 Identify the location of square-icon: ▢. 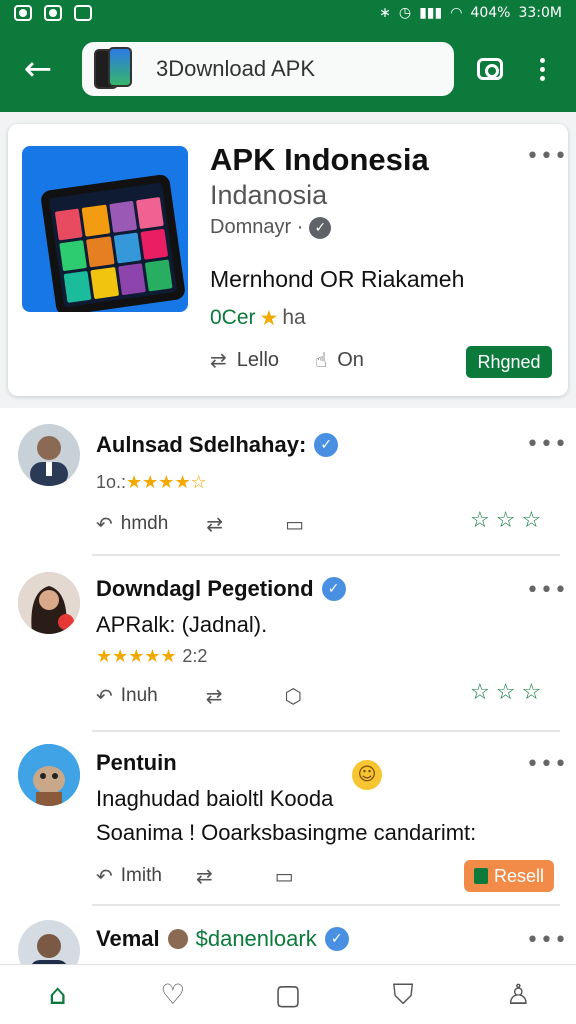
(288, 994).